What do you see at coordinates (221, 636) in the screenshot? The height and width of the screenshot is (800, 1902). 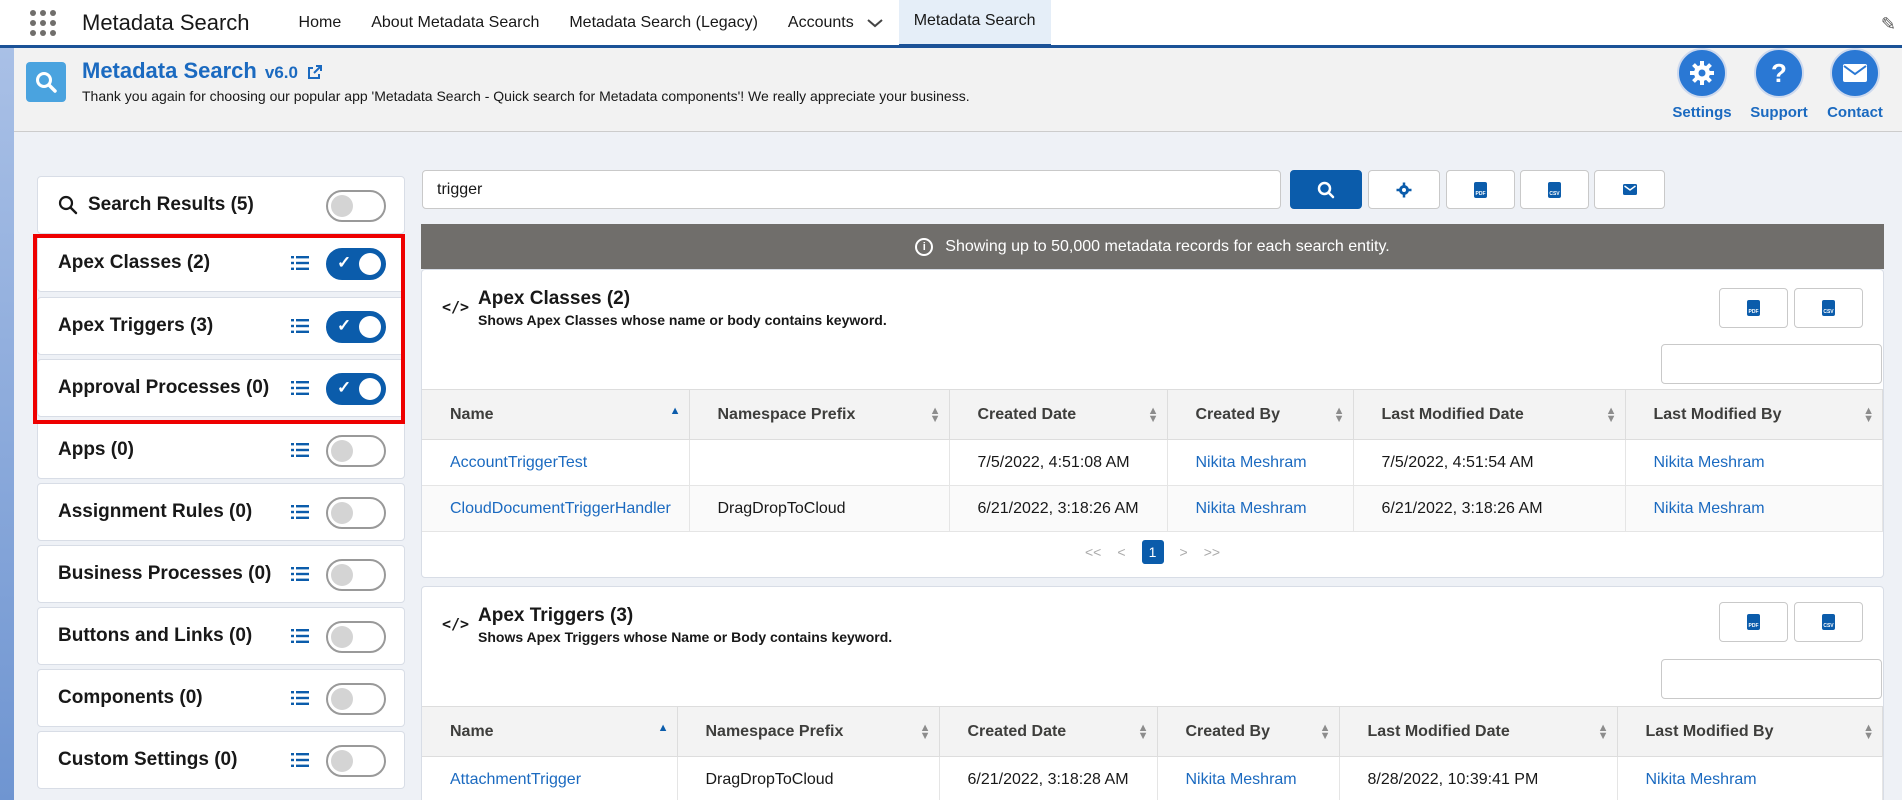 I see `sidebar-item: Buttons and Links (0)` at bounding box center [221, 636].